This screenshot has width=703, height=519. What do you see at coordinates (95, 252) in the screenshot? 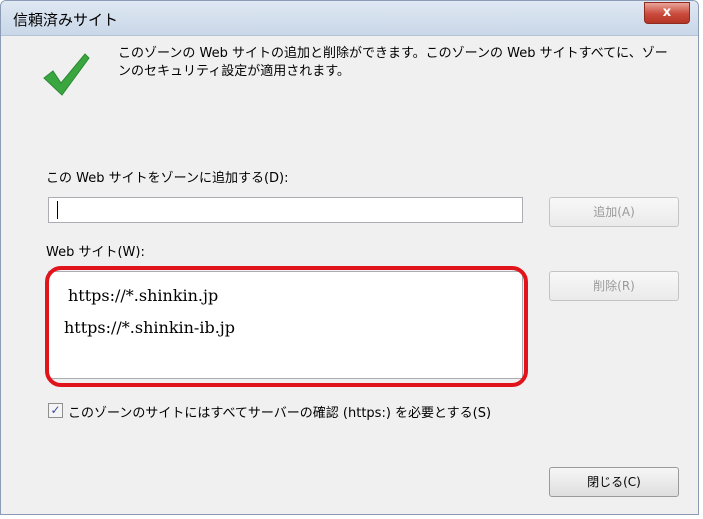
I see `websites-label: Web サイト(W):` at bounding box center [95, 252].